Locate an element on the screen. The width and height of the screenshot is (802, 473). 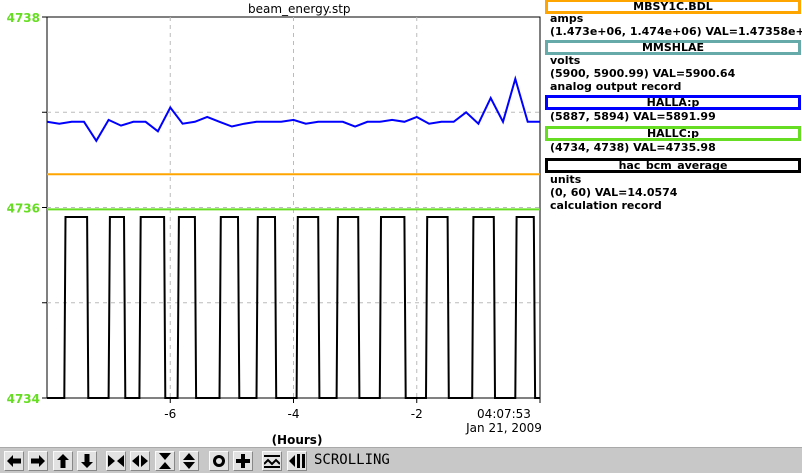
legend-header-mbsy1c-bdl: MBSY1C.BDL is located at coordinates (673, 7).